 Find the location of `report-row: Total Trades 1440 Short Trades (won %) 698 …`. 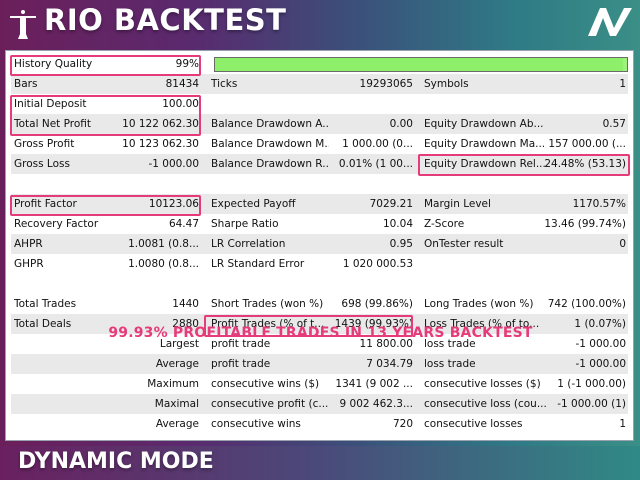

report-row: Total Trades 1440 Short Trades (won %) 698 … is located at coordinates (319, 304).